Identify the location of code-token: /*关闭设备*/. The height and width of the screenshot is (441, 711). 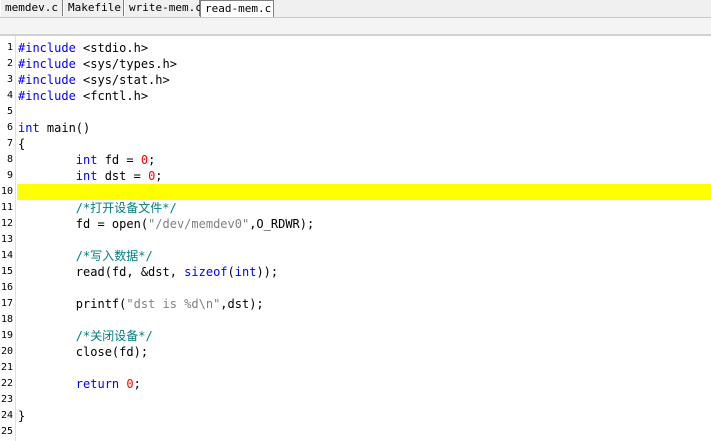
(114, 336).